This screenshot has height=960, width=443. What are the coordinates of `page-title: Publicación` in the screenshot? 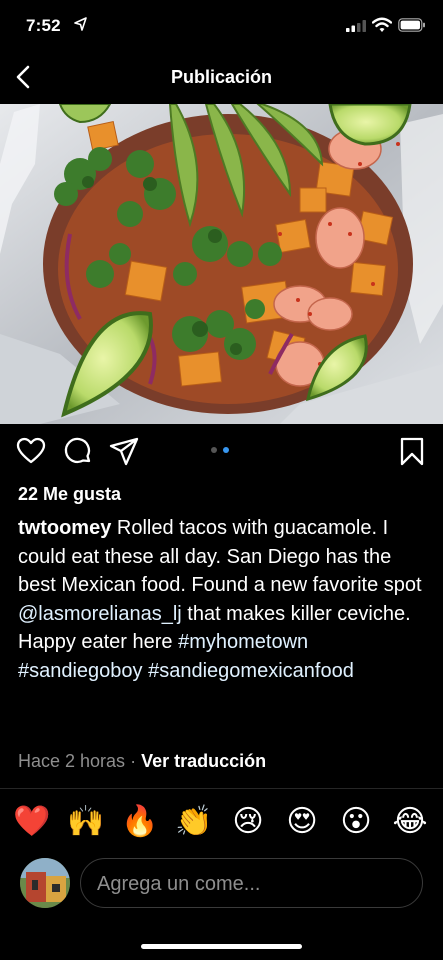 It's located at (221, 77).